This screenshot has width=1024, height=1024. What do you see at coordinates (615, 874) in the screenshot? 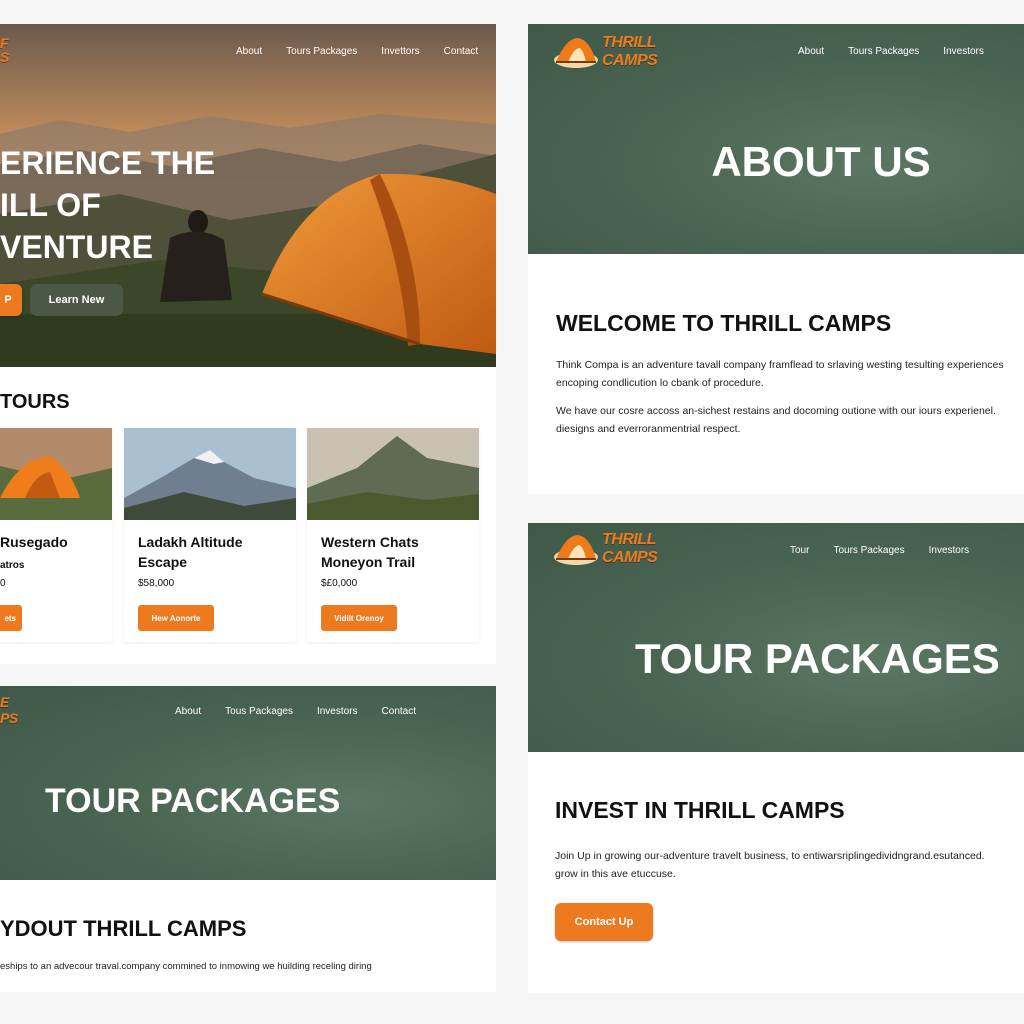
I see `paragraph-line: grow in this ave etuccuse.` at bounding box center [615, 874].